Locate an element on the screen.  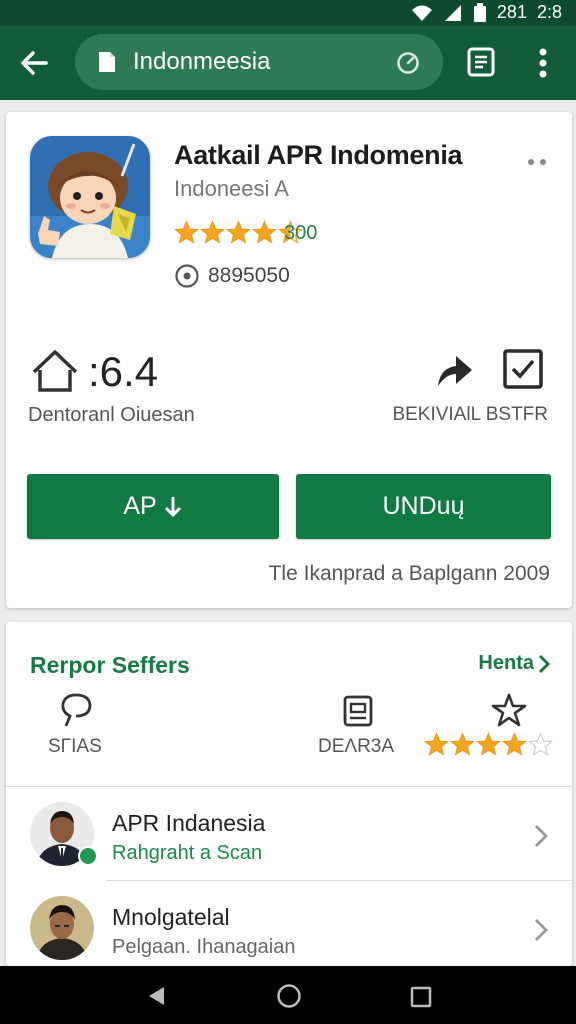
wifi-icon is located at coordinates (421, 13).